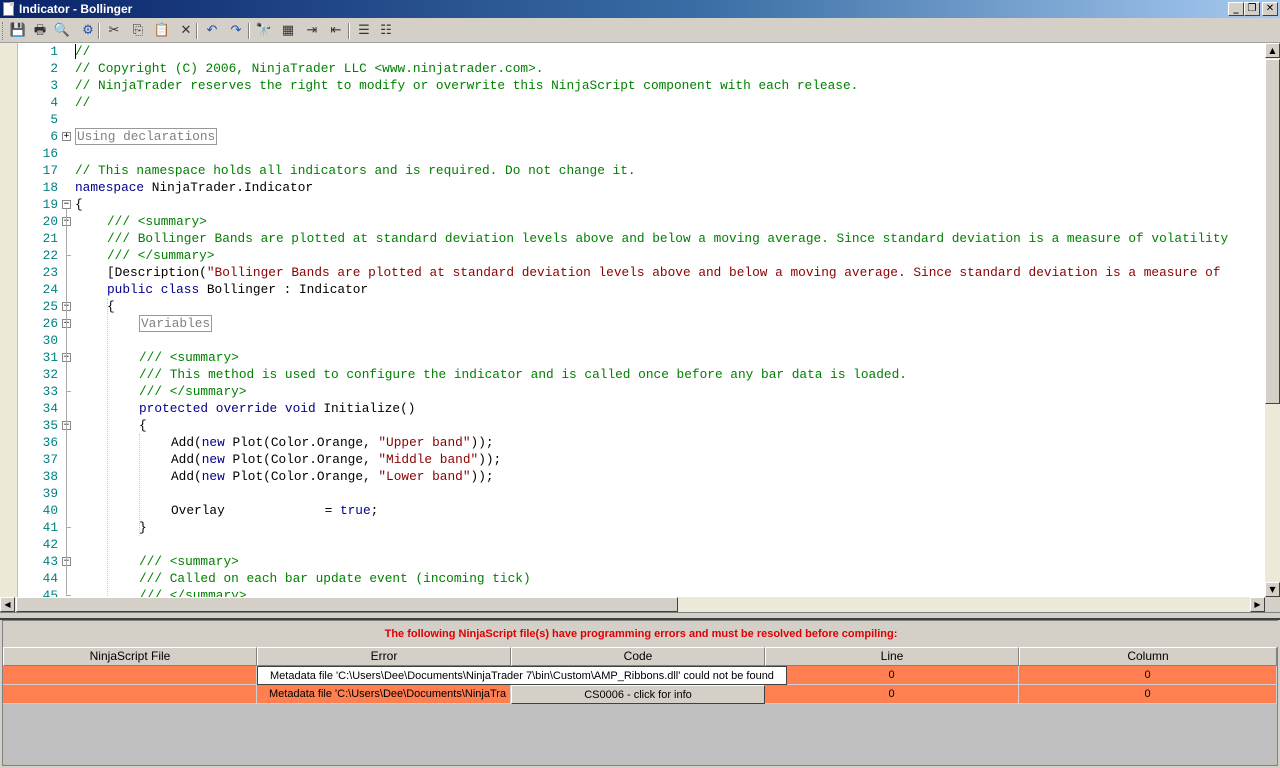  I want to click on code-line: 24 public class Bollinger : Indicator, so click(632, 289).